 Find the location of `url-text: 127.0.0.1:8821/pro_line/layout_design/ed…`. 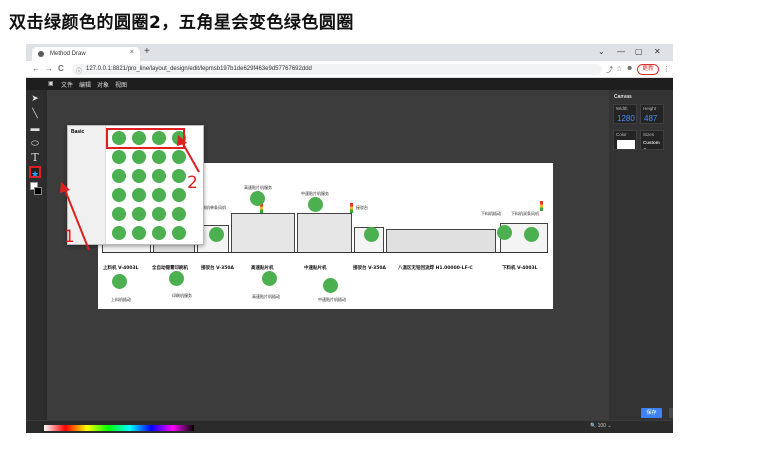

url-text: 127.0.0.1:8821/pro_line/layout_design/ed… is located at coordinates (199, 69).